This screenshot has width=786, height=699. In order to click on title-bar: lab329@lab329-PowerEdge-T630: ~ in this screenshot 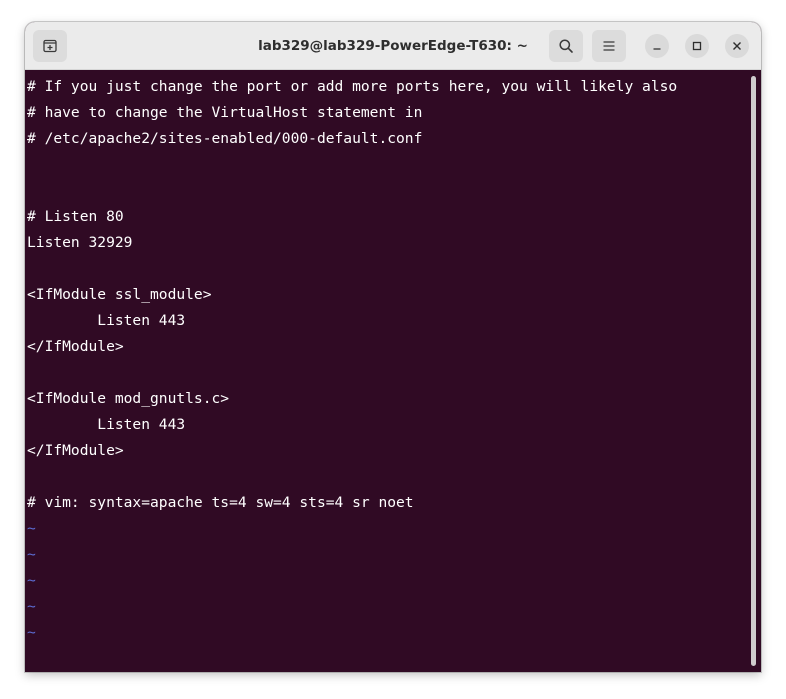, I will do `click(393, 46)`.